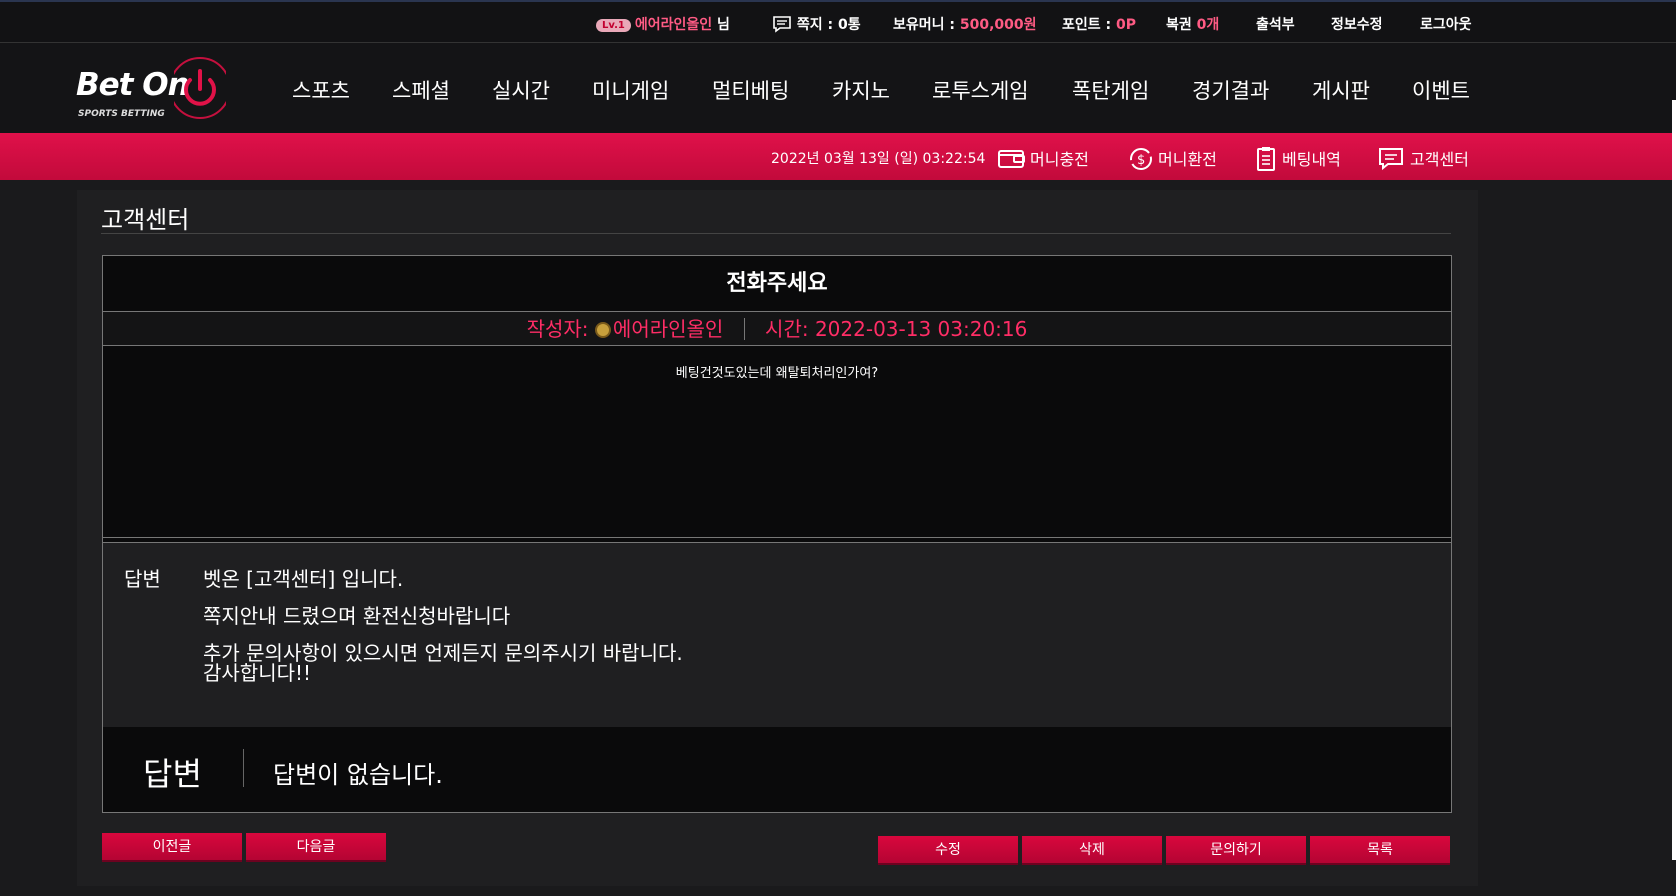 The height and width of the screenshot is (896, 1676). I want to click on nav-lotus-game: 로투스게임, so click(980, 90).